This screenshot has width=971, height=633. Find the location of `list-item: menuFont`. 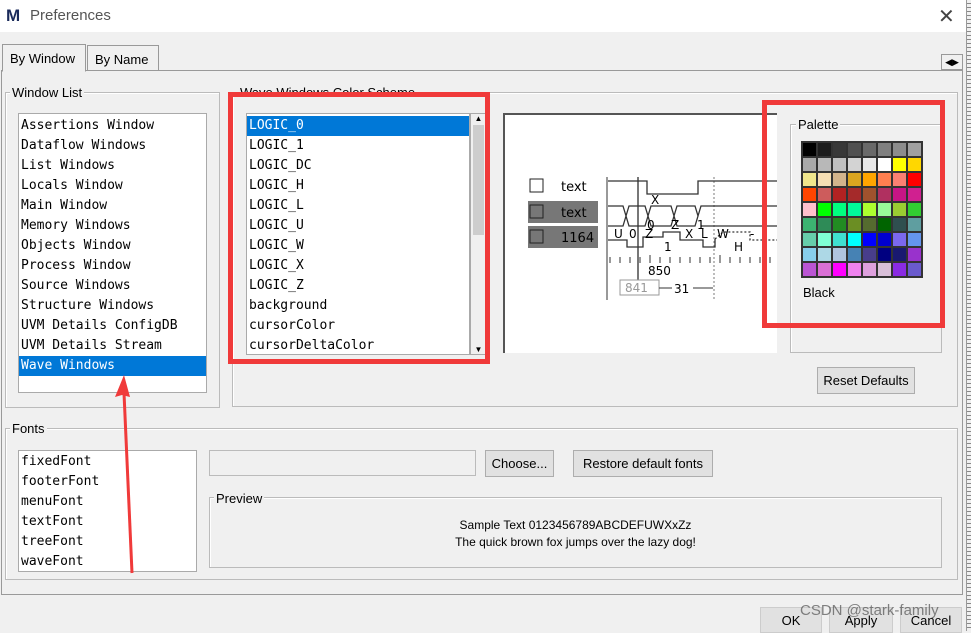

list-item: menuFont is located at coordinates (107, 502).